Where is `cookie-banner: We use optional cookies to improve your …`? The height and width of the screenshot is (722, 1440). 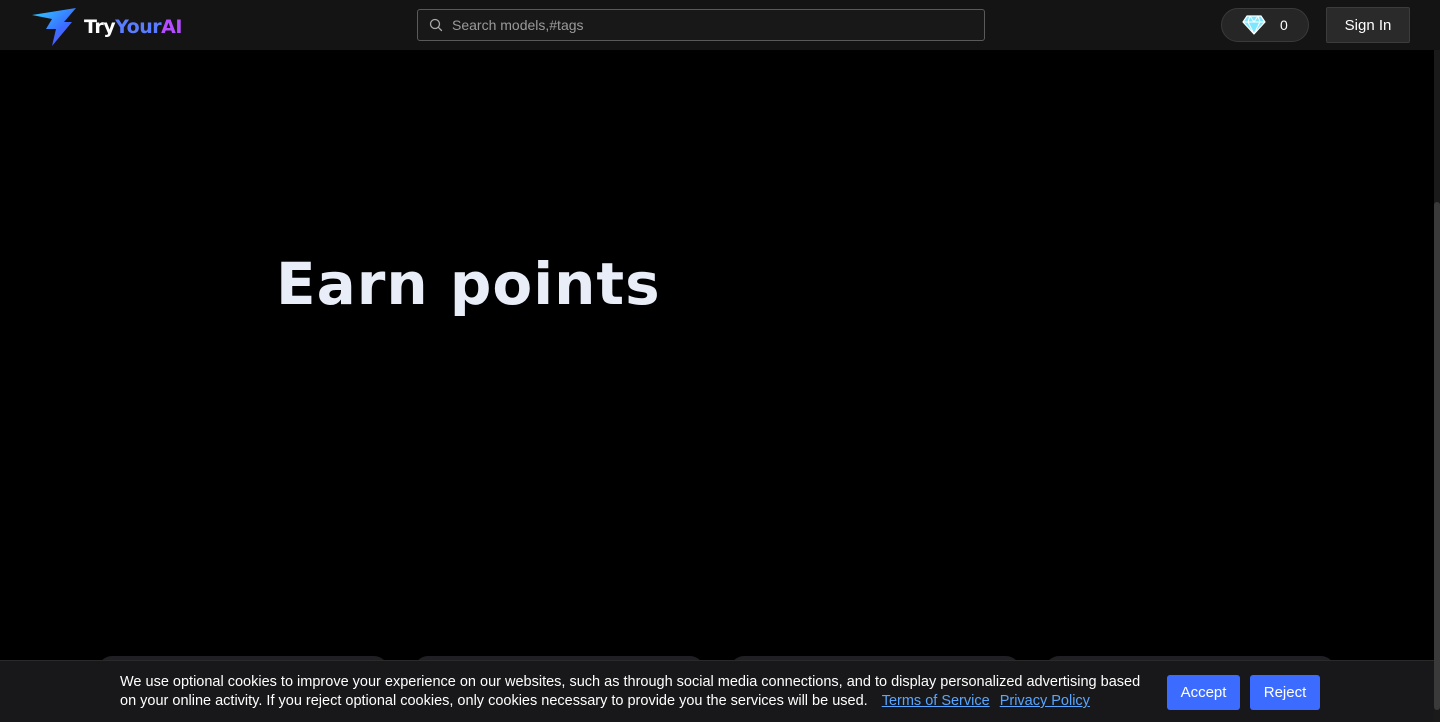
cookie-banner: We use optional cookies to improve your … is located at coordinates (717, 691).